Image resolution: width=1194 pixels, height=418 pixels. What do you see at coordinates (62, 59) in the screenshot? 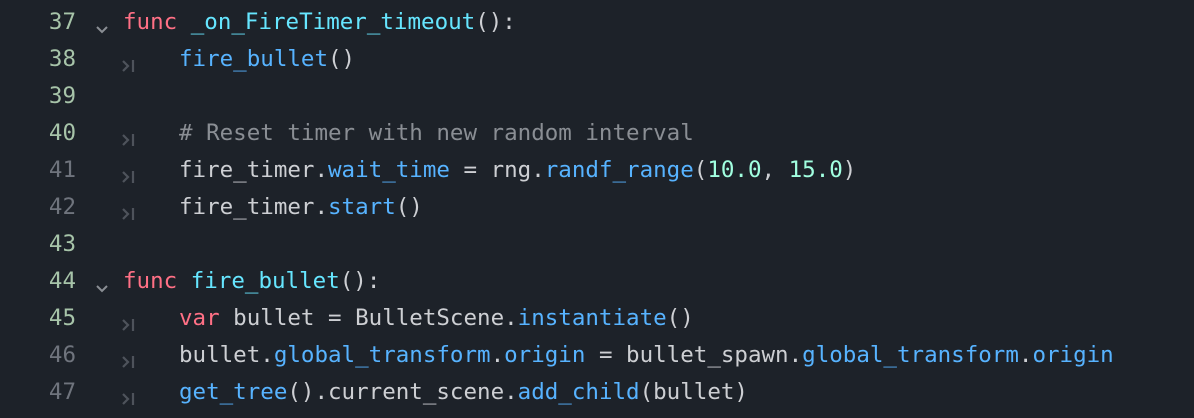
I see `line-number: 38` at bounding box center [62, 59].